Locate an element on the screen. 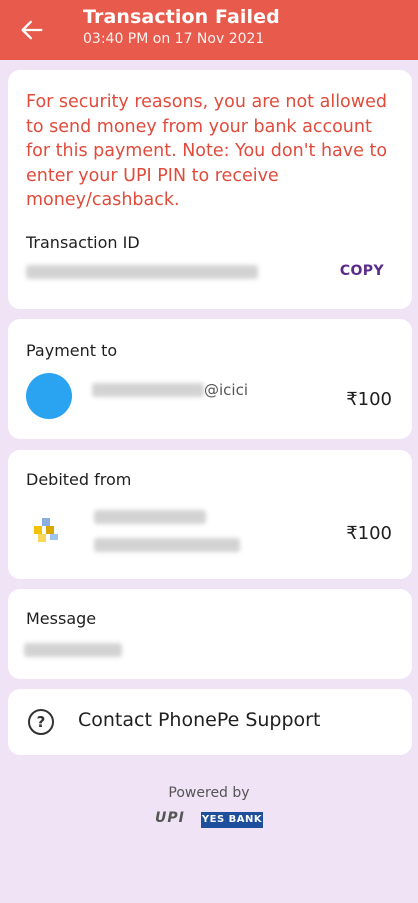 The image size is (418, 903). utr-number-redacted is located at coordinates (167, 545).